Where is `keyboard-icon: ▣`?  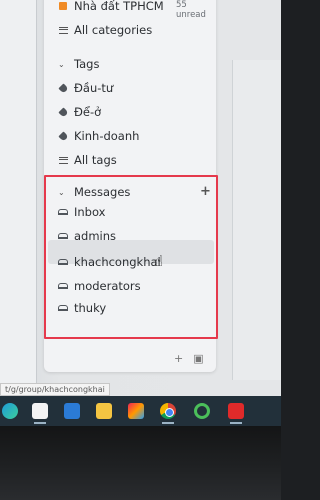 keyboard-icon: ▣ is located at coordinates (198, 358).